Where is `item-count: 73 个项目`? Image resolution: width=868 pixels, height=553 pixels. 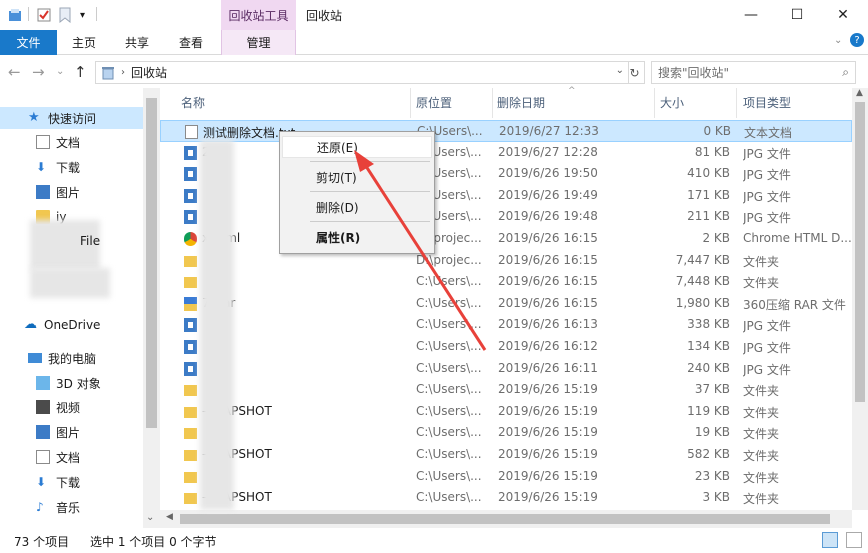 item-count: 73 个项目 is located at coordinates (42, 542).